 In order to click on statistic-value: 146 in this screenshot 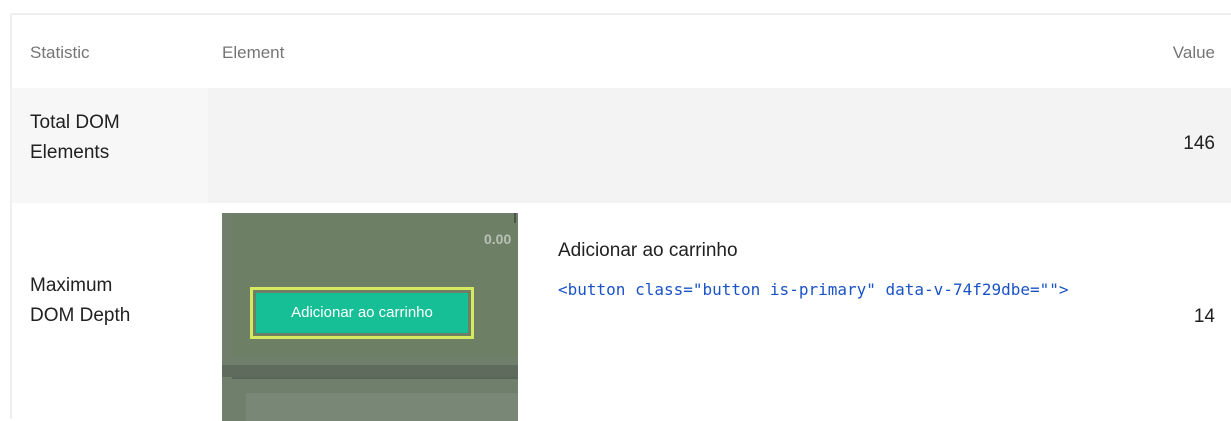, I will do `click(1199, 143)`.